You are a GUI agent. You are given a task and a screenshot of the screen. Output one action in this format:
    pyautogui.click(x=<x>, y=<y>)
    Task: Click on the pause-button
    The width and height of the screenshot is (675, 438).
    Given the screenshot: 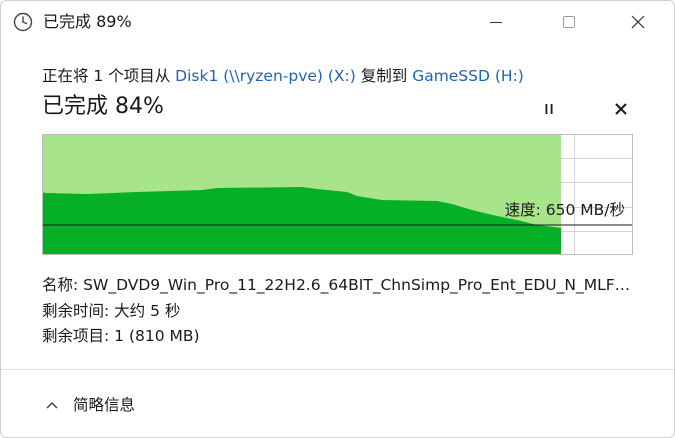 What is the action you would take?
    pyautogui.click(x=549, y=109)
    